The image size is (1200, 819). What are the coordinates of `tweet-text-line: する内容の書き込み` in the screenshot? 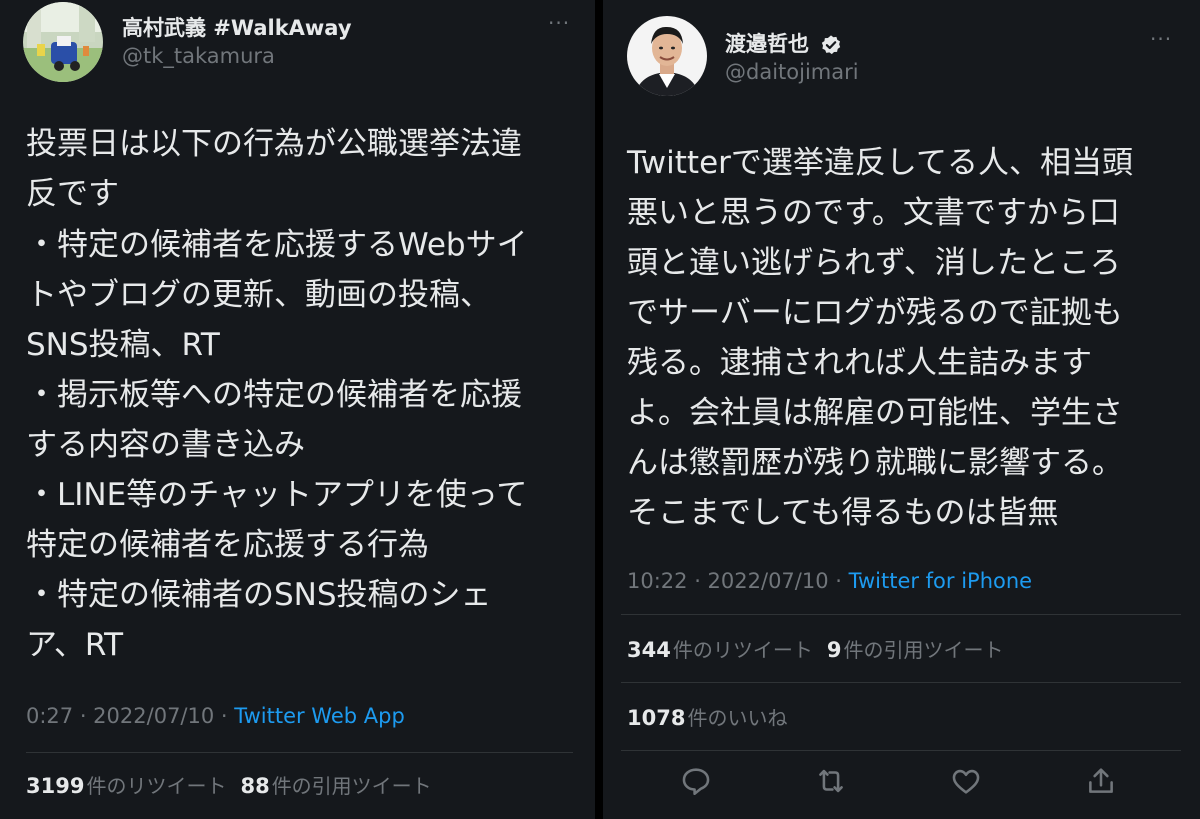 It's located at (165, 445).